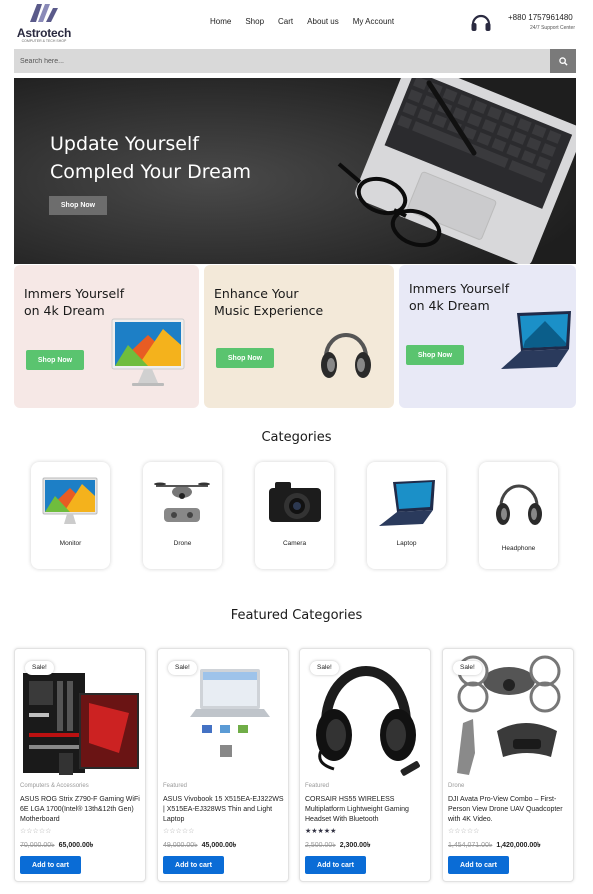 The image size is (593, 894). What do you see at coordinates (518, 548) in the screenshot?
I see `category-label: Headphone` at bounding box center [518, 548].